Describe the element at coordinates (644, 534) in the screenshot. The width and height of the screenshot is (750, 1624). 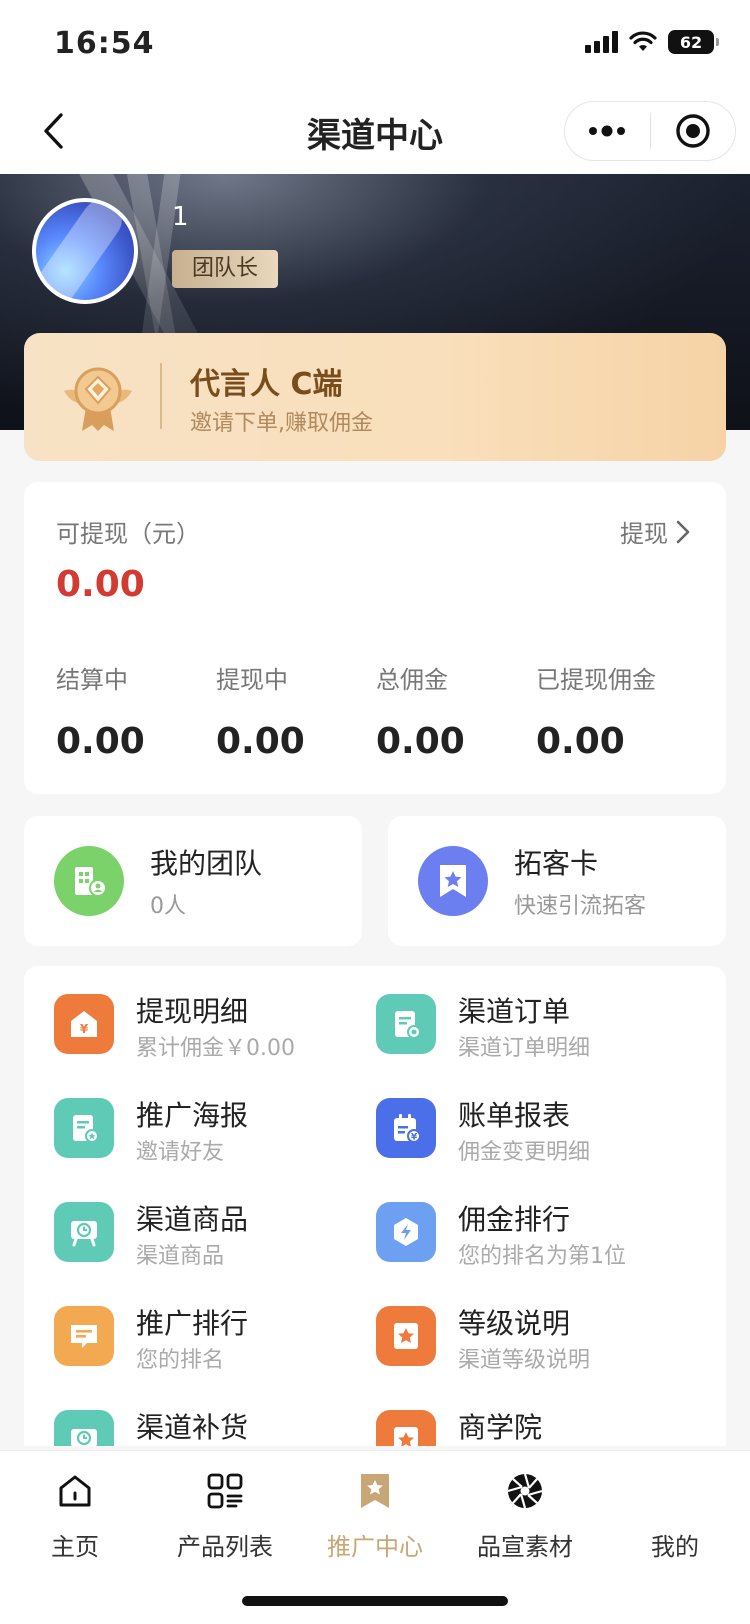
I see `withdraw-label: 提现` at that location.